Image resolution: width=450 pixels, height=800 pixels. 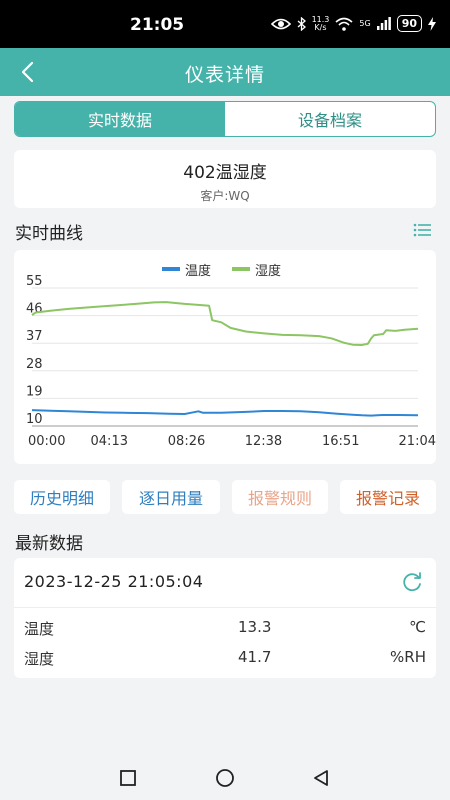 What do you see at coordinates (255, 627) in the screenshot?
I see `row-value: 13.3` at bounding box center [255, 627].